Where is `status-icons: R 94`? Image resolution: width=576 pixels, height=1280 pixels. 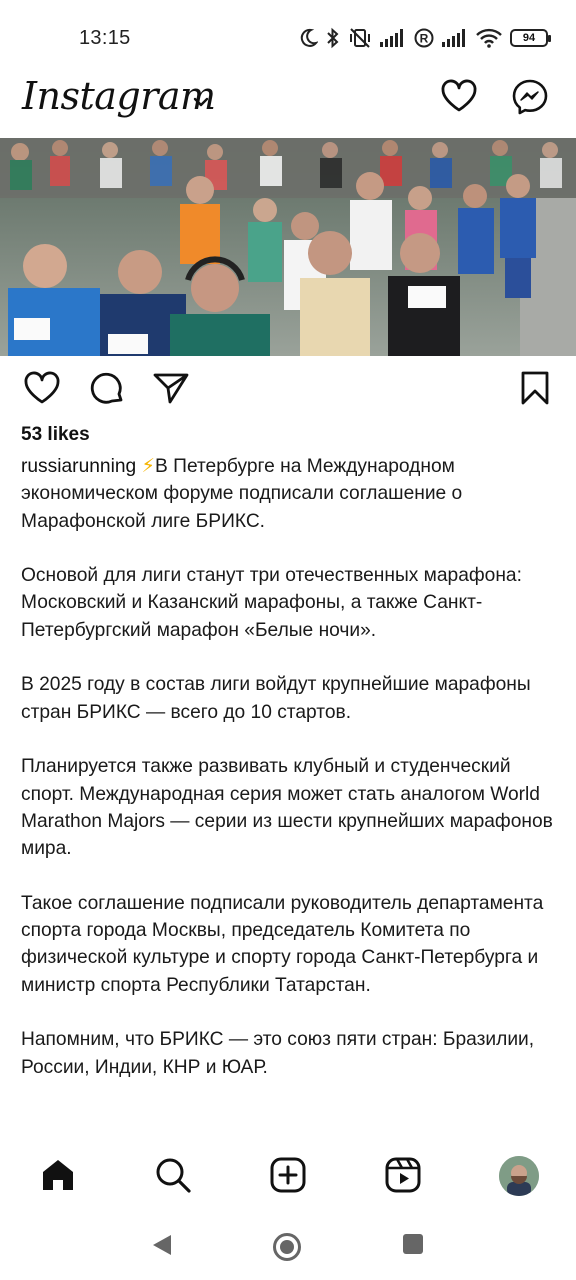
status-icons: R 94 is located at coordinates (424, 38).